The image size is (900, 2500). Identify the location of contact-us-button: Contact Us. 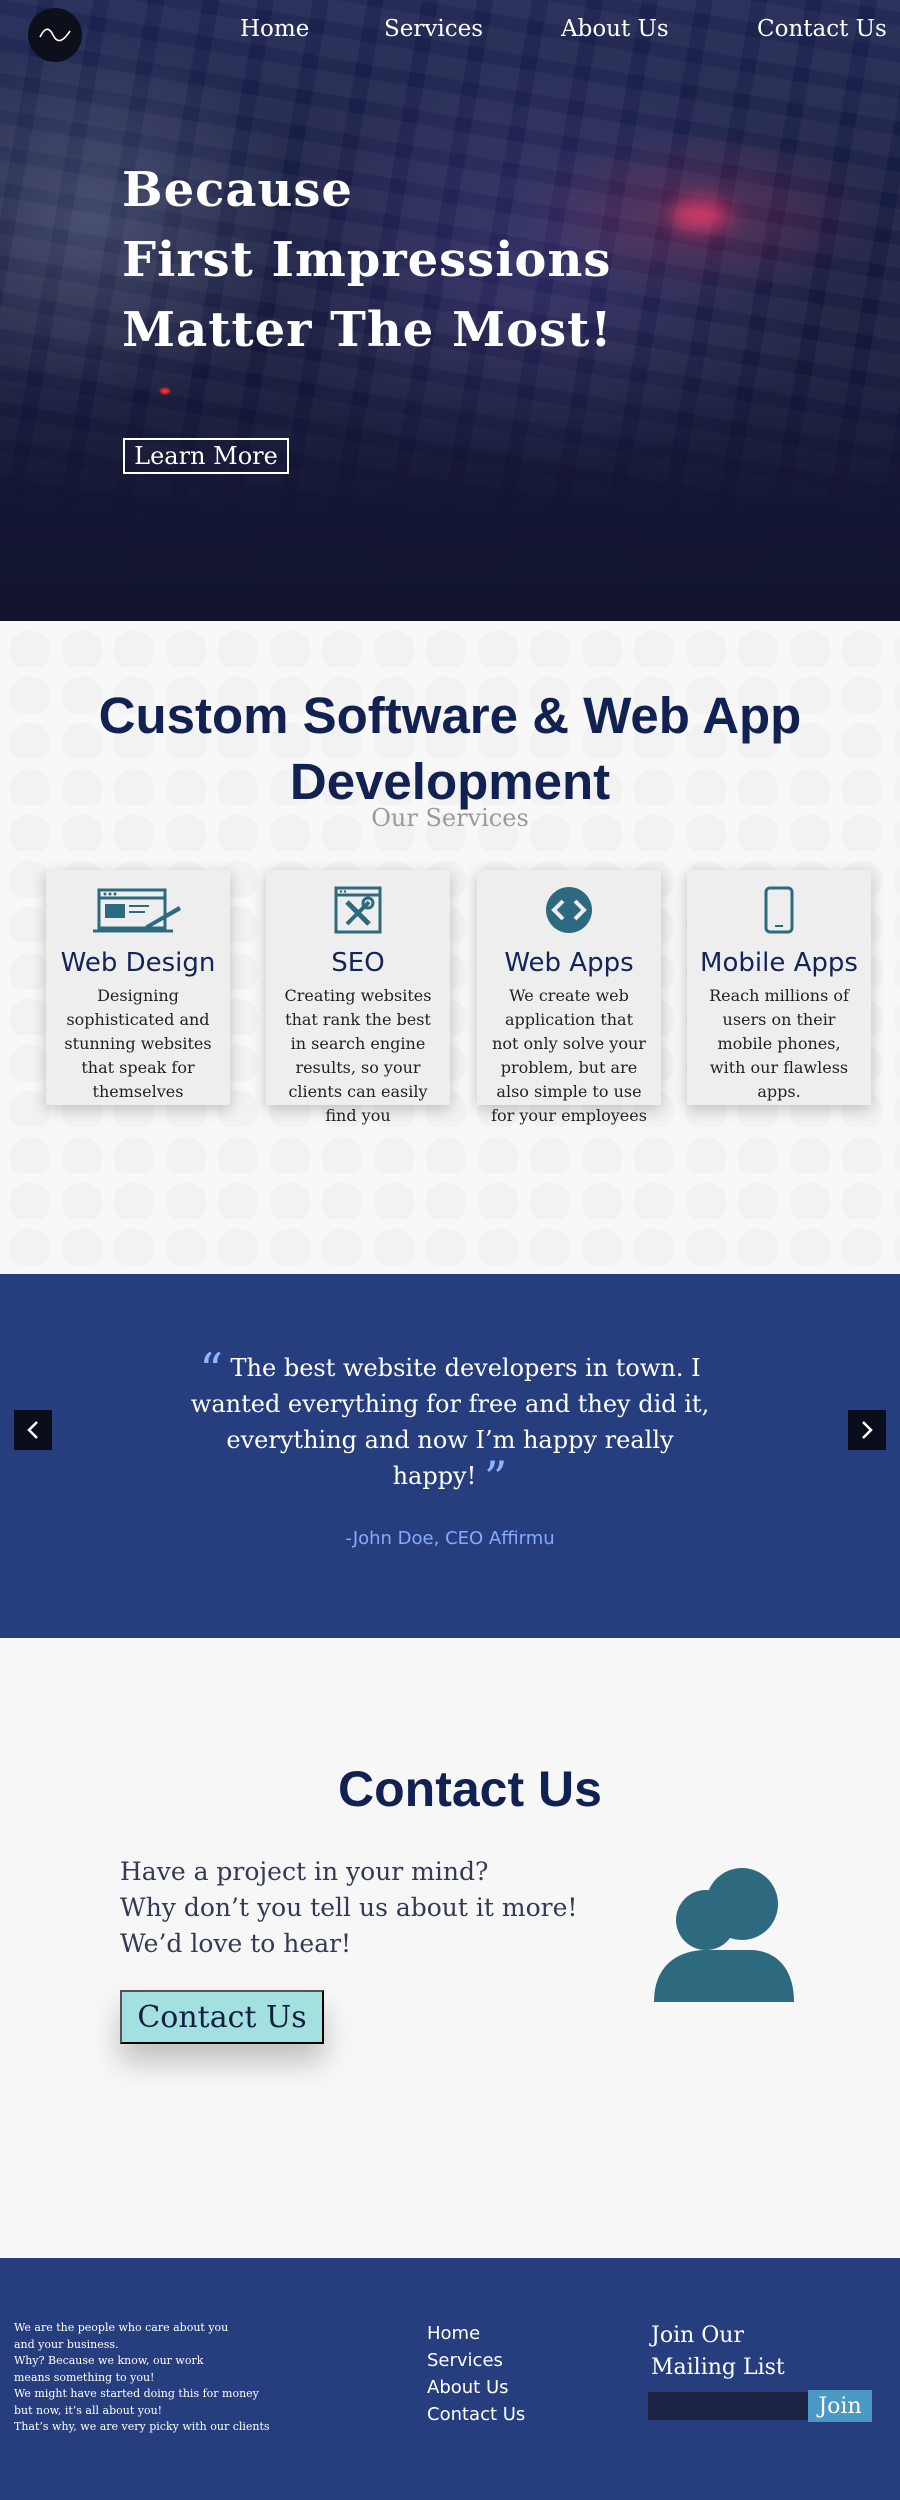
(222, 2017).